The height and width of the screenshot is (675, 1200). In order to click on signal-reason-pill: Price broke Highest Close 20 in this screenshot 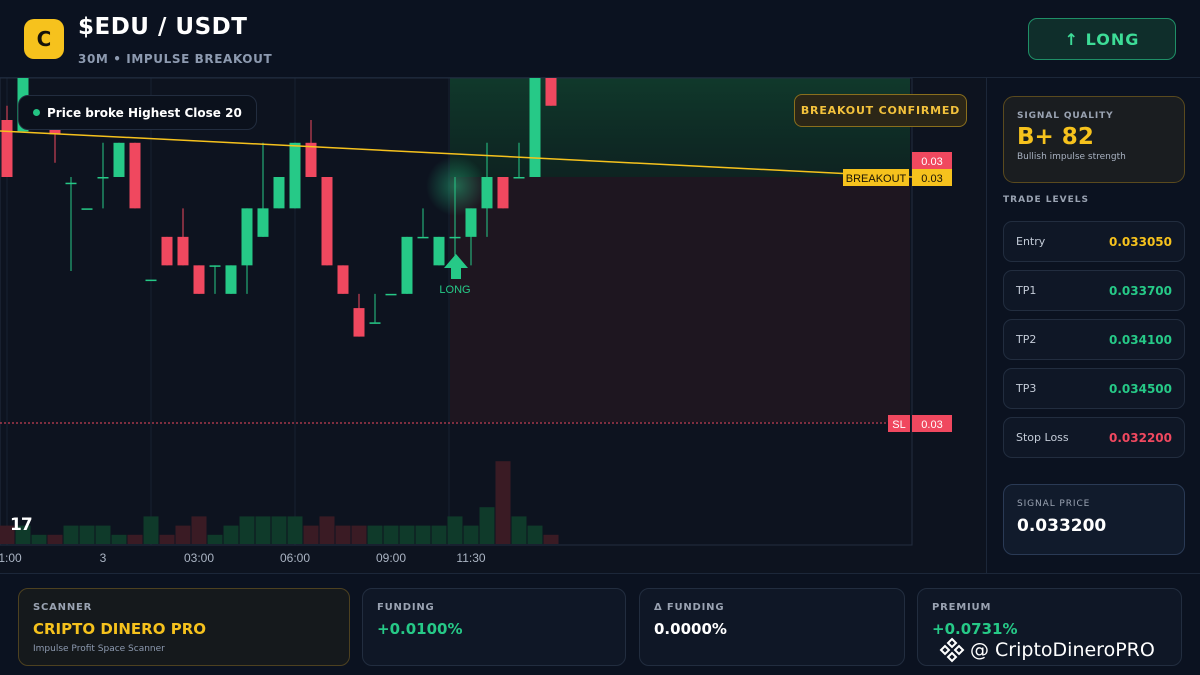, I will do `click(137, 112)`.